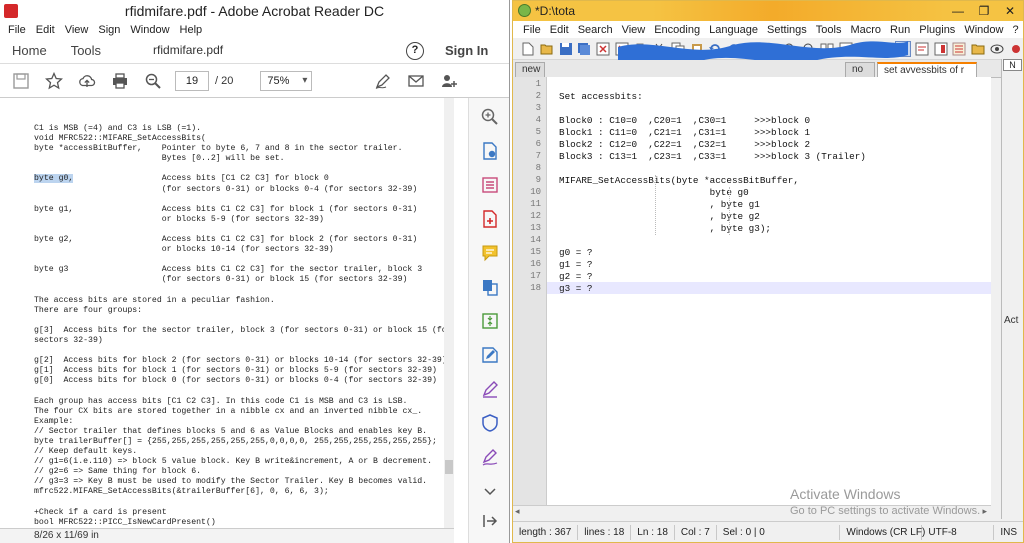 Image resolution: width=1024 pixels, height=543 pixels. I want to click on scroll-right-icon: ▸, so click(984, 511).